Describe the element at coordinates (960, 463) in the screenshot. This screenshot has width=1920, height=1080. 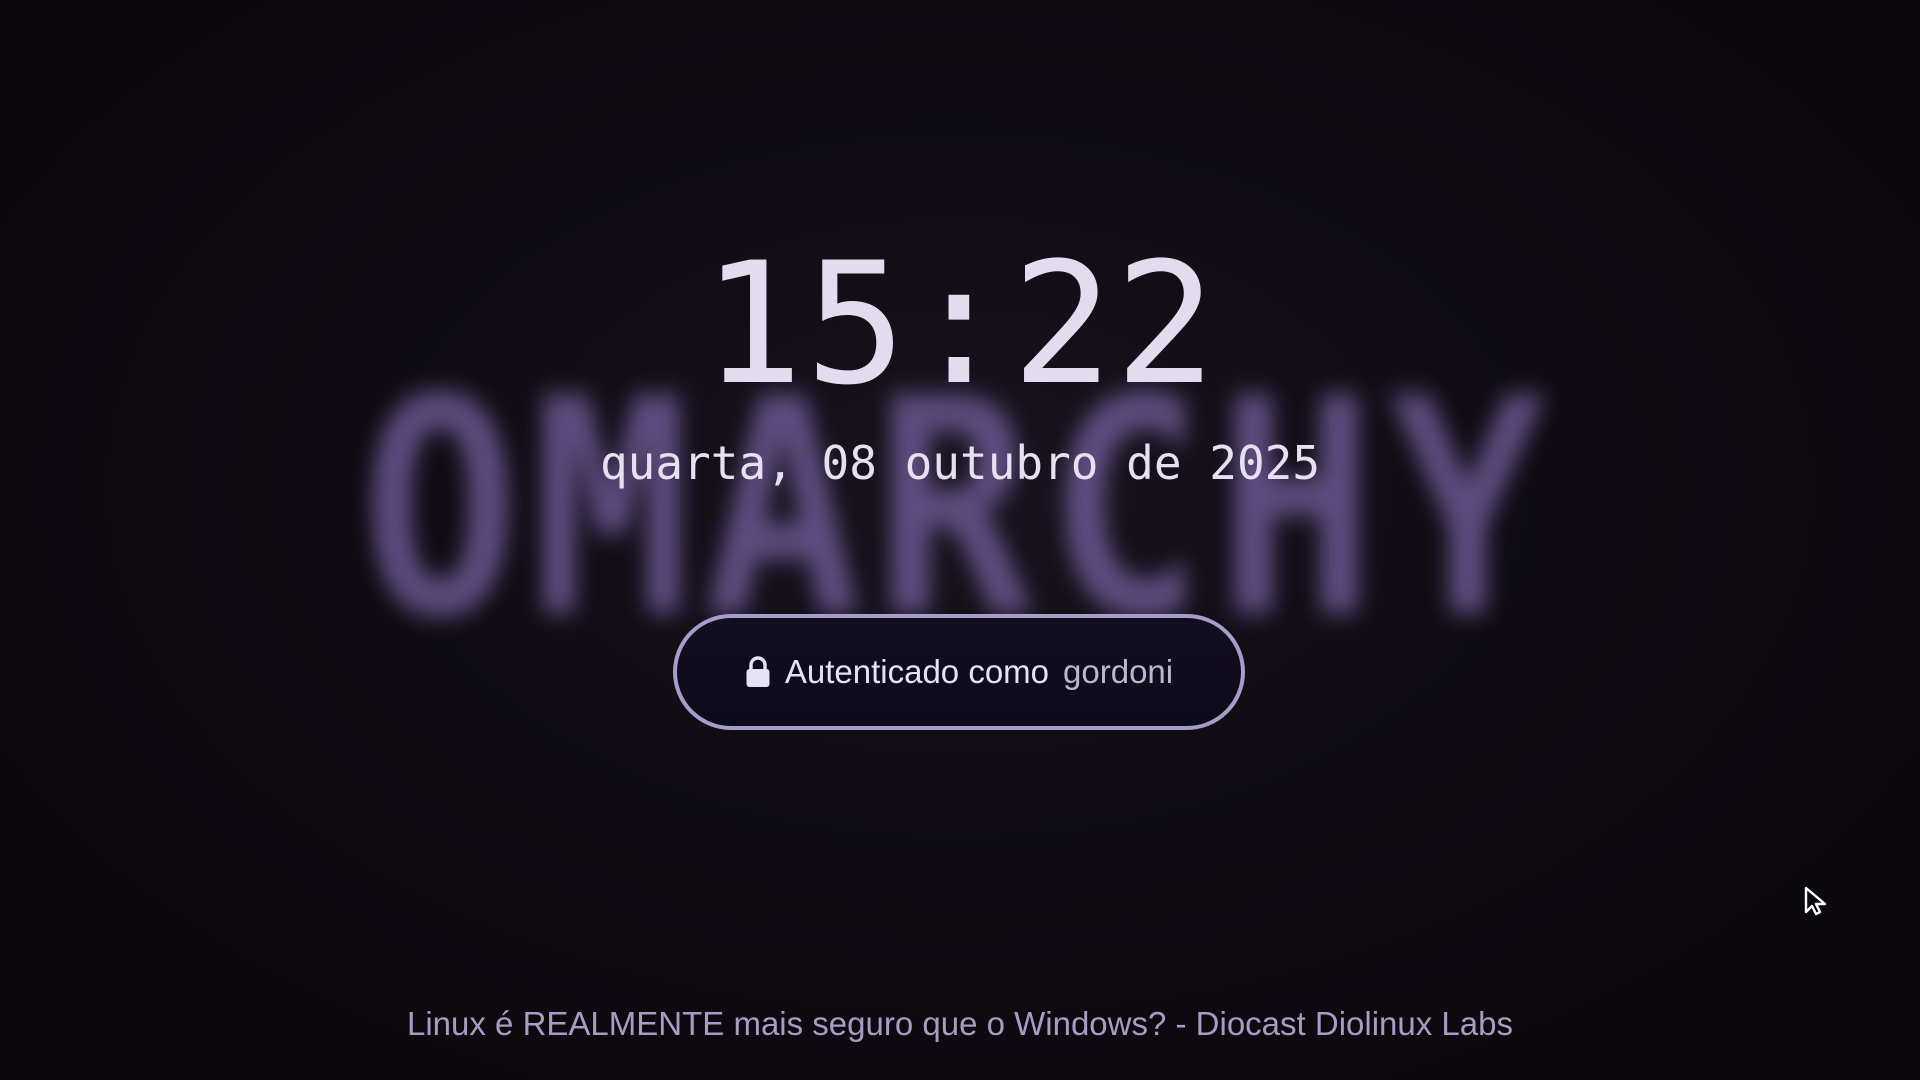
I see `clock-date: quarta, 08 outubro de 2025` at that location.